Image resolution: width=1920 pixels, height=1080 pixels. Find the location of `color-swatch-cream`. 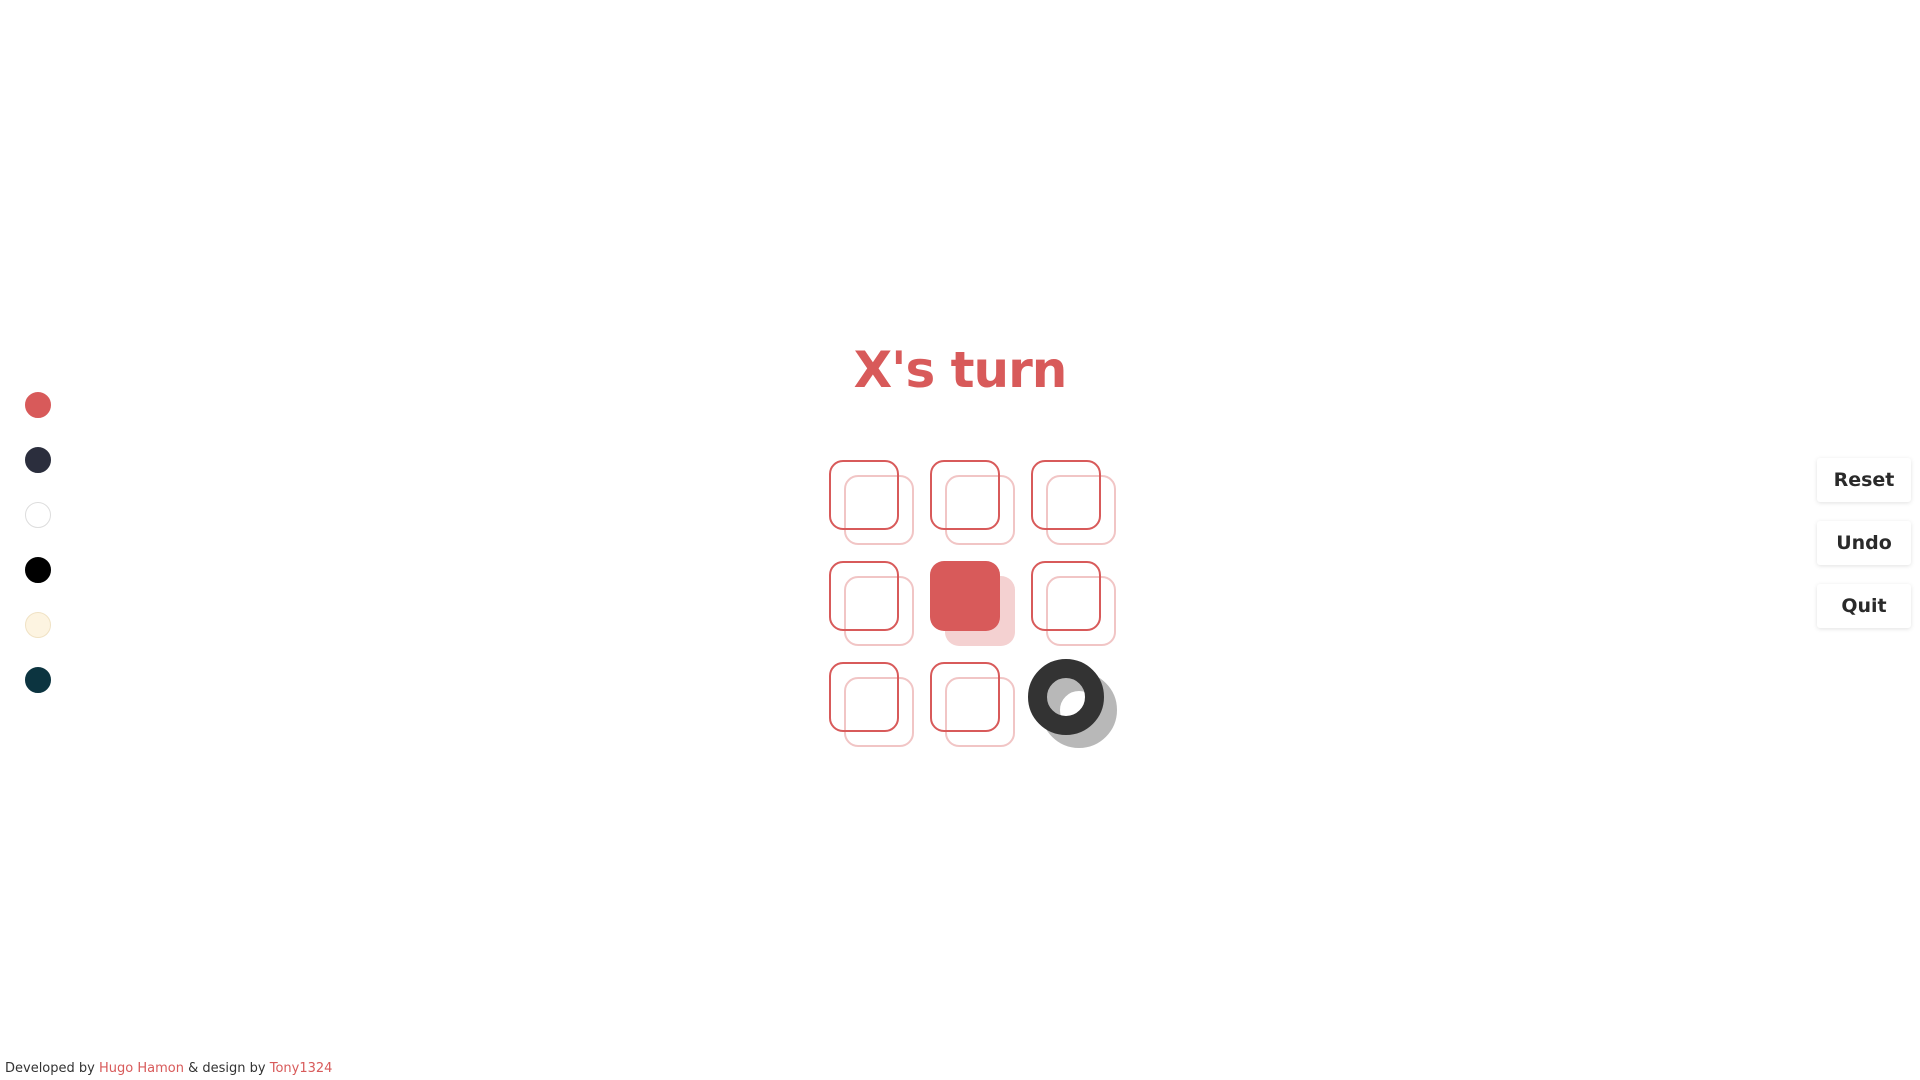

color-swatch-cream is located at coordinates (38, 625).